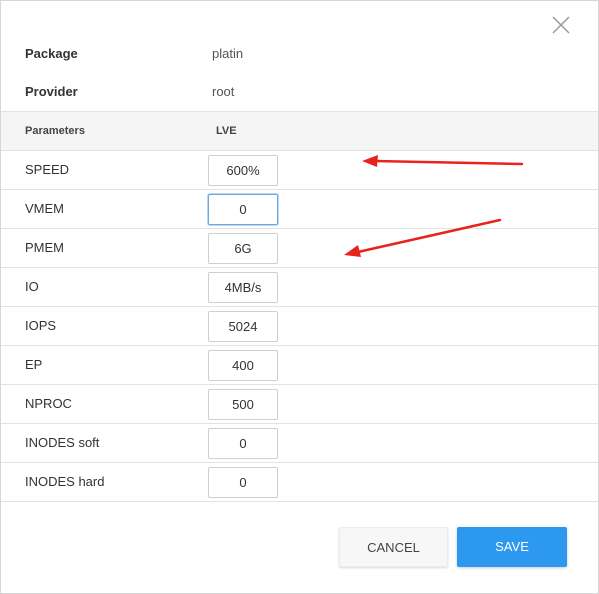 This screenshot has width=599, height=594. What do you see at coordinates (299, 365) in the screenshot?
I see `param-row-ep: EP` at bounding box center [299, 365].